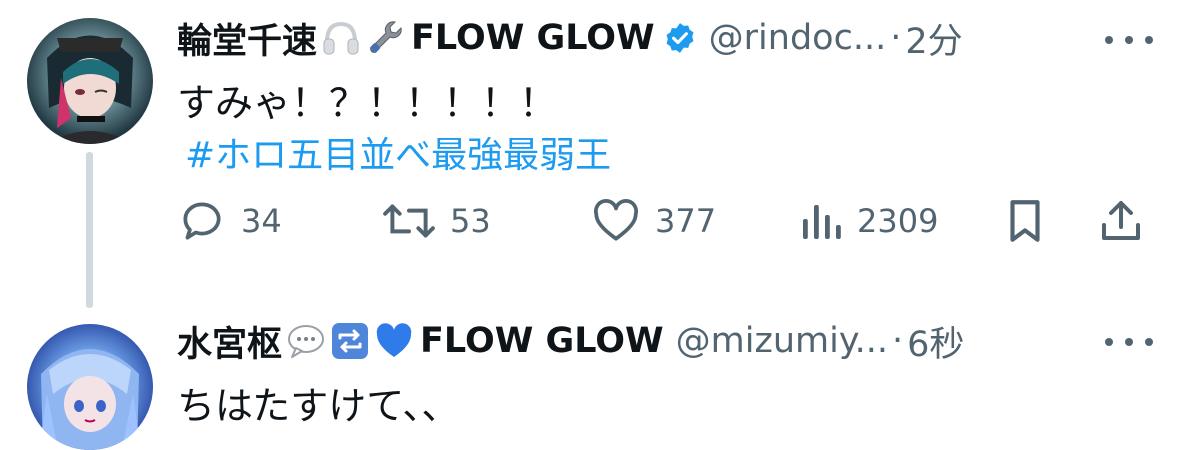 This screenshot has width=1179, height=450. What do you see at coordinates (229, 221) in the screenshot?
I see `reply-button: 34` at bounding box center [229, 221].